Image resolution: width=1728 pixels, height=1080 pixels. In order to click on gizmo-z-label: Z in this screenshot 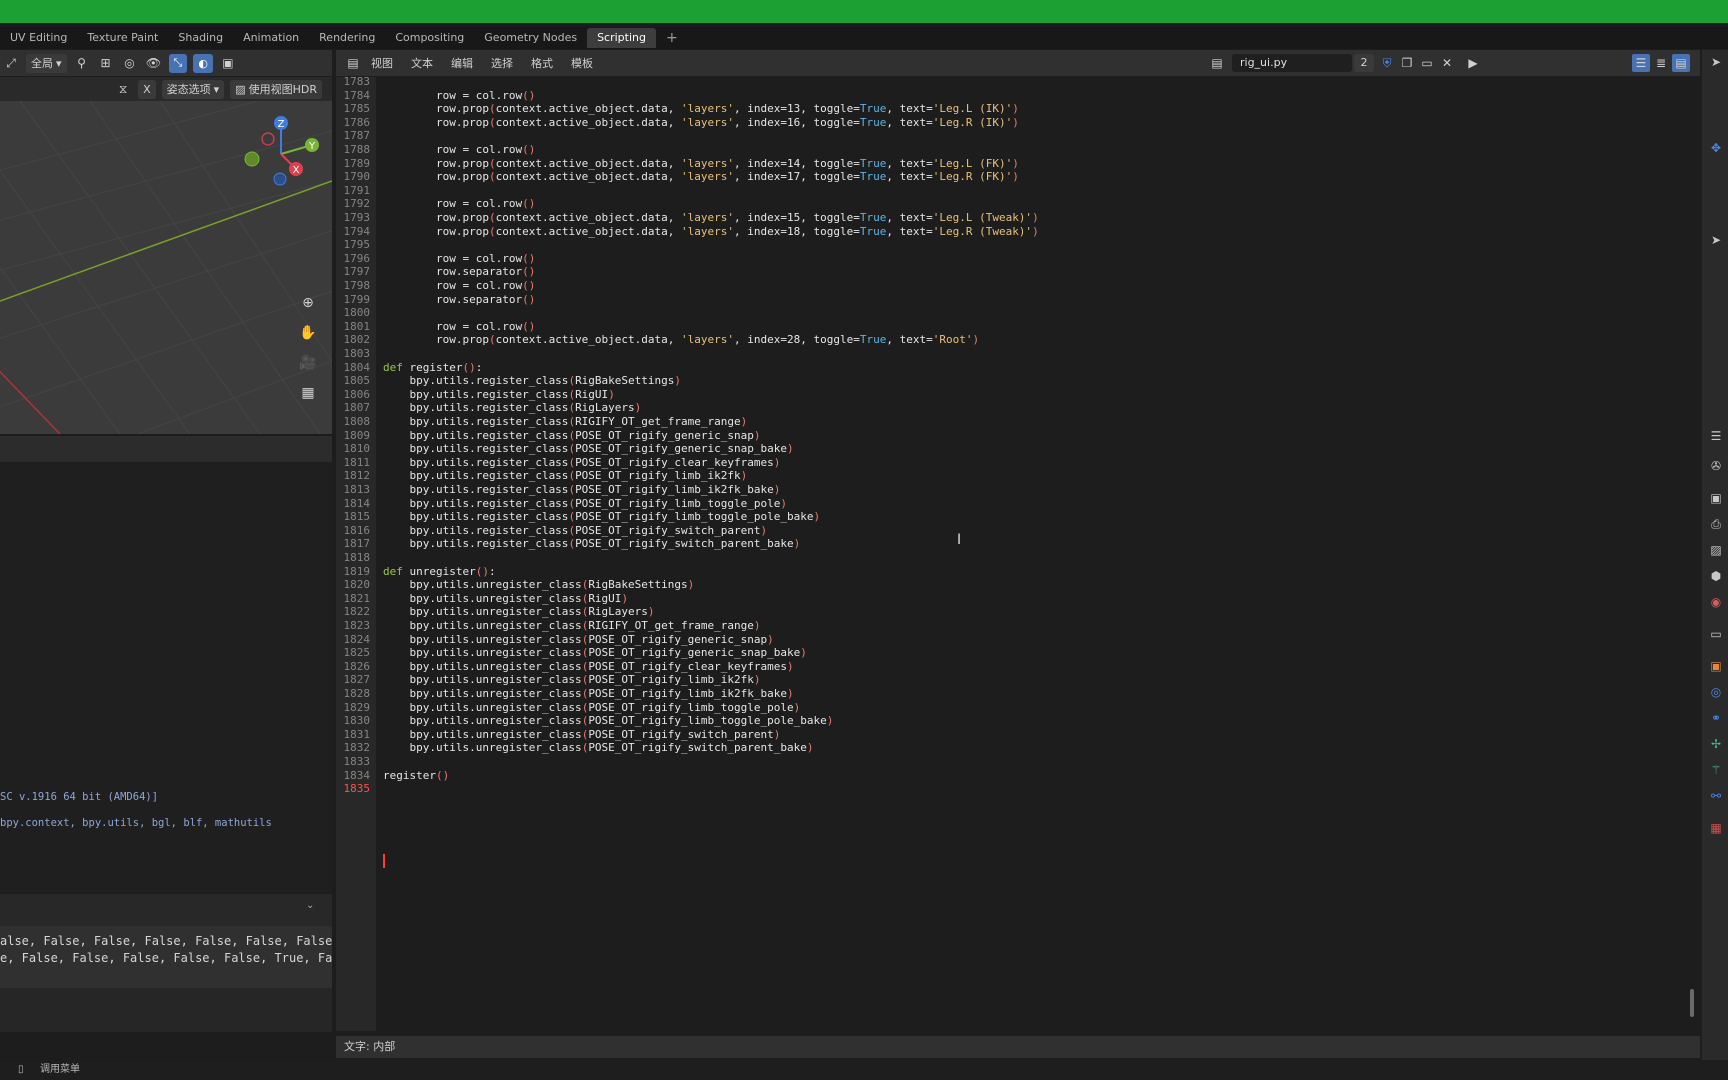, I will do `click(281, 124)`.